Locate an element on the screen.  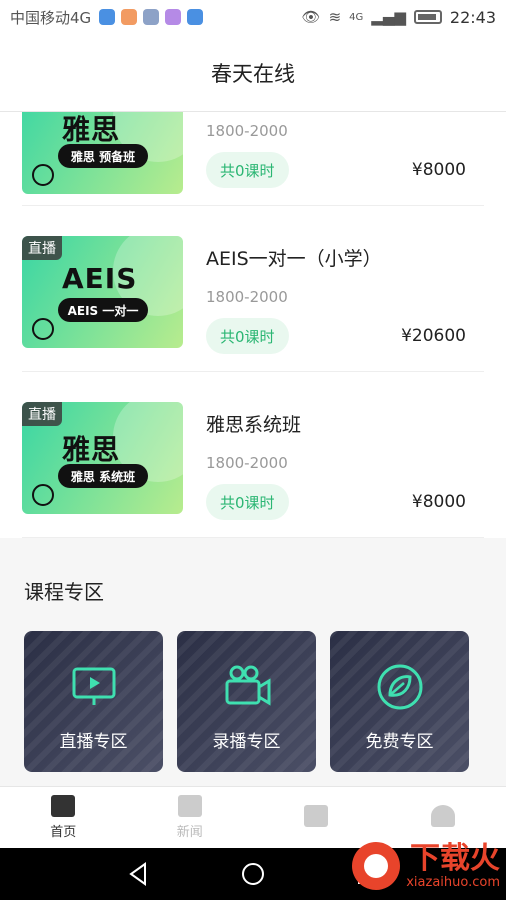
card-label: 免费专区 is located at coordinates (399, 742).